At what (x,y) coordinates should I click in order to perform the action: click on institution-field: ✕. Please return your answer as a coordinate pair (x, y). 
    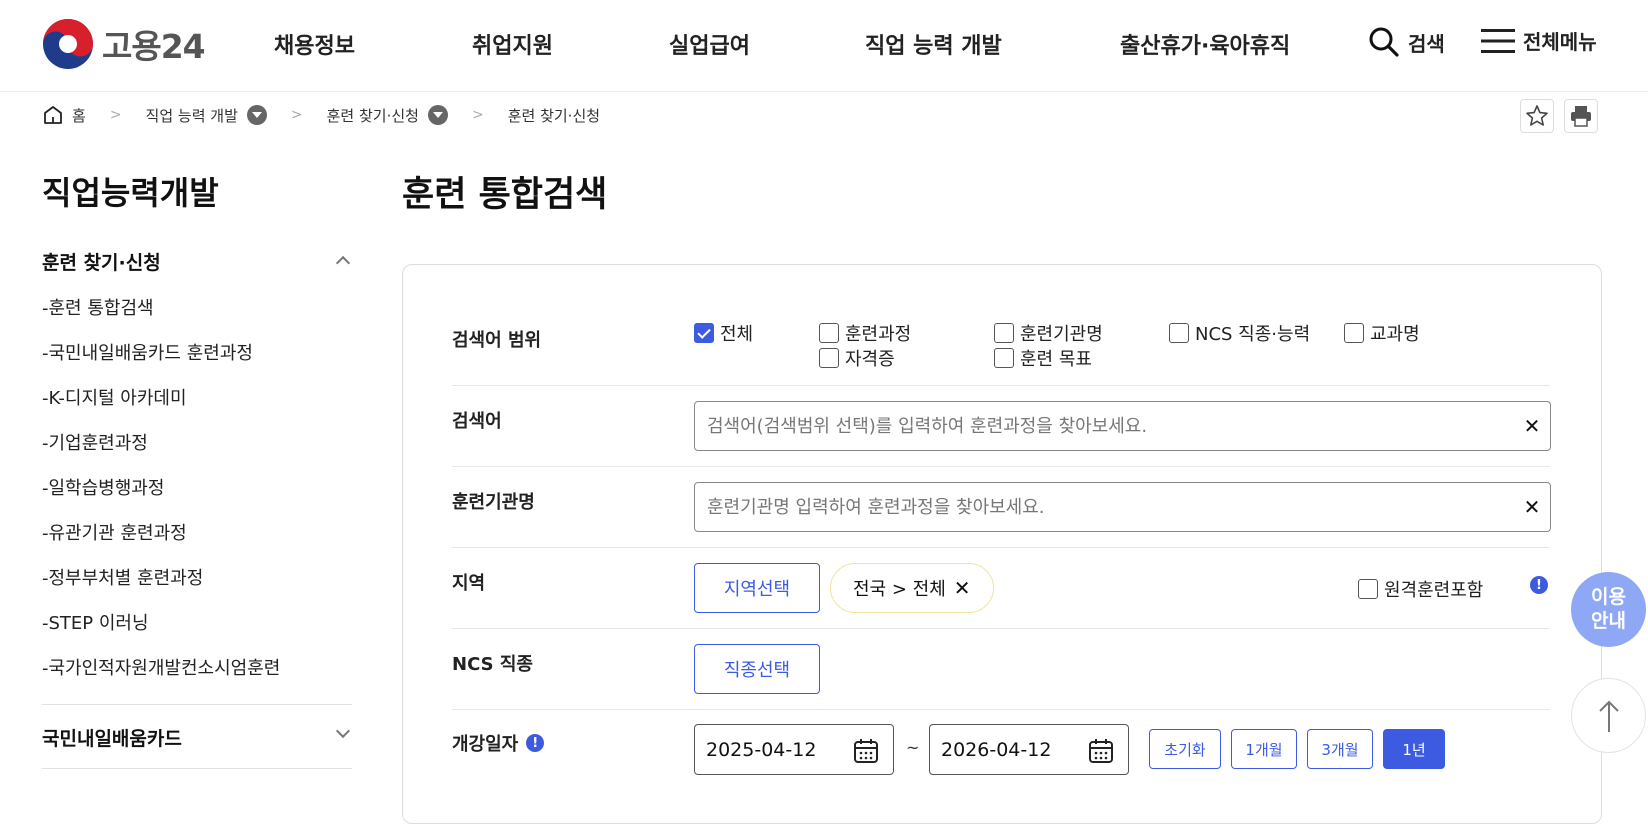
    Looking at the image, I should click on (1122, 507).